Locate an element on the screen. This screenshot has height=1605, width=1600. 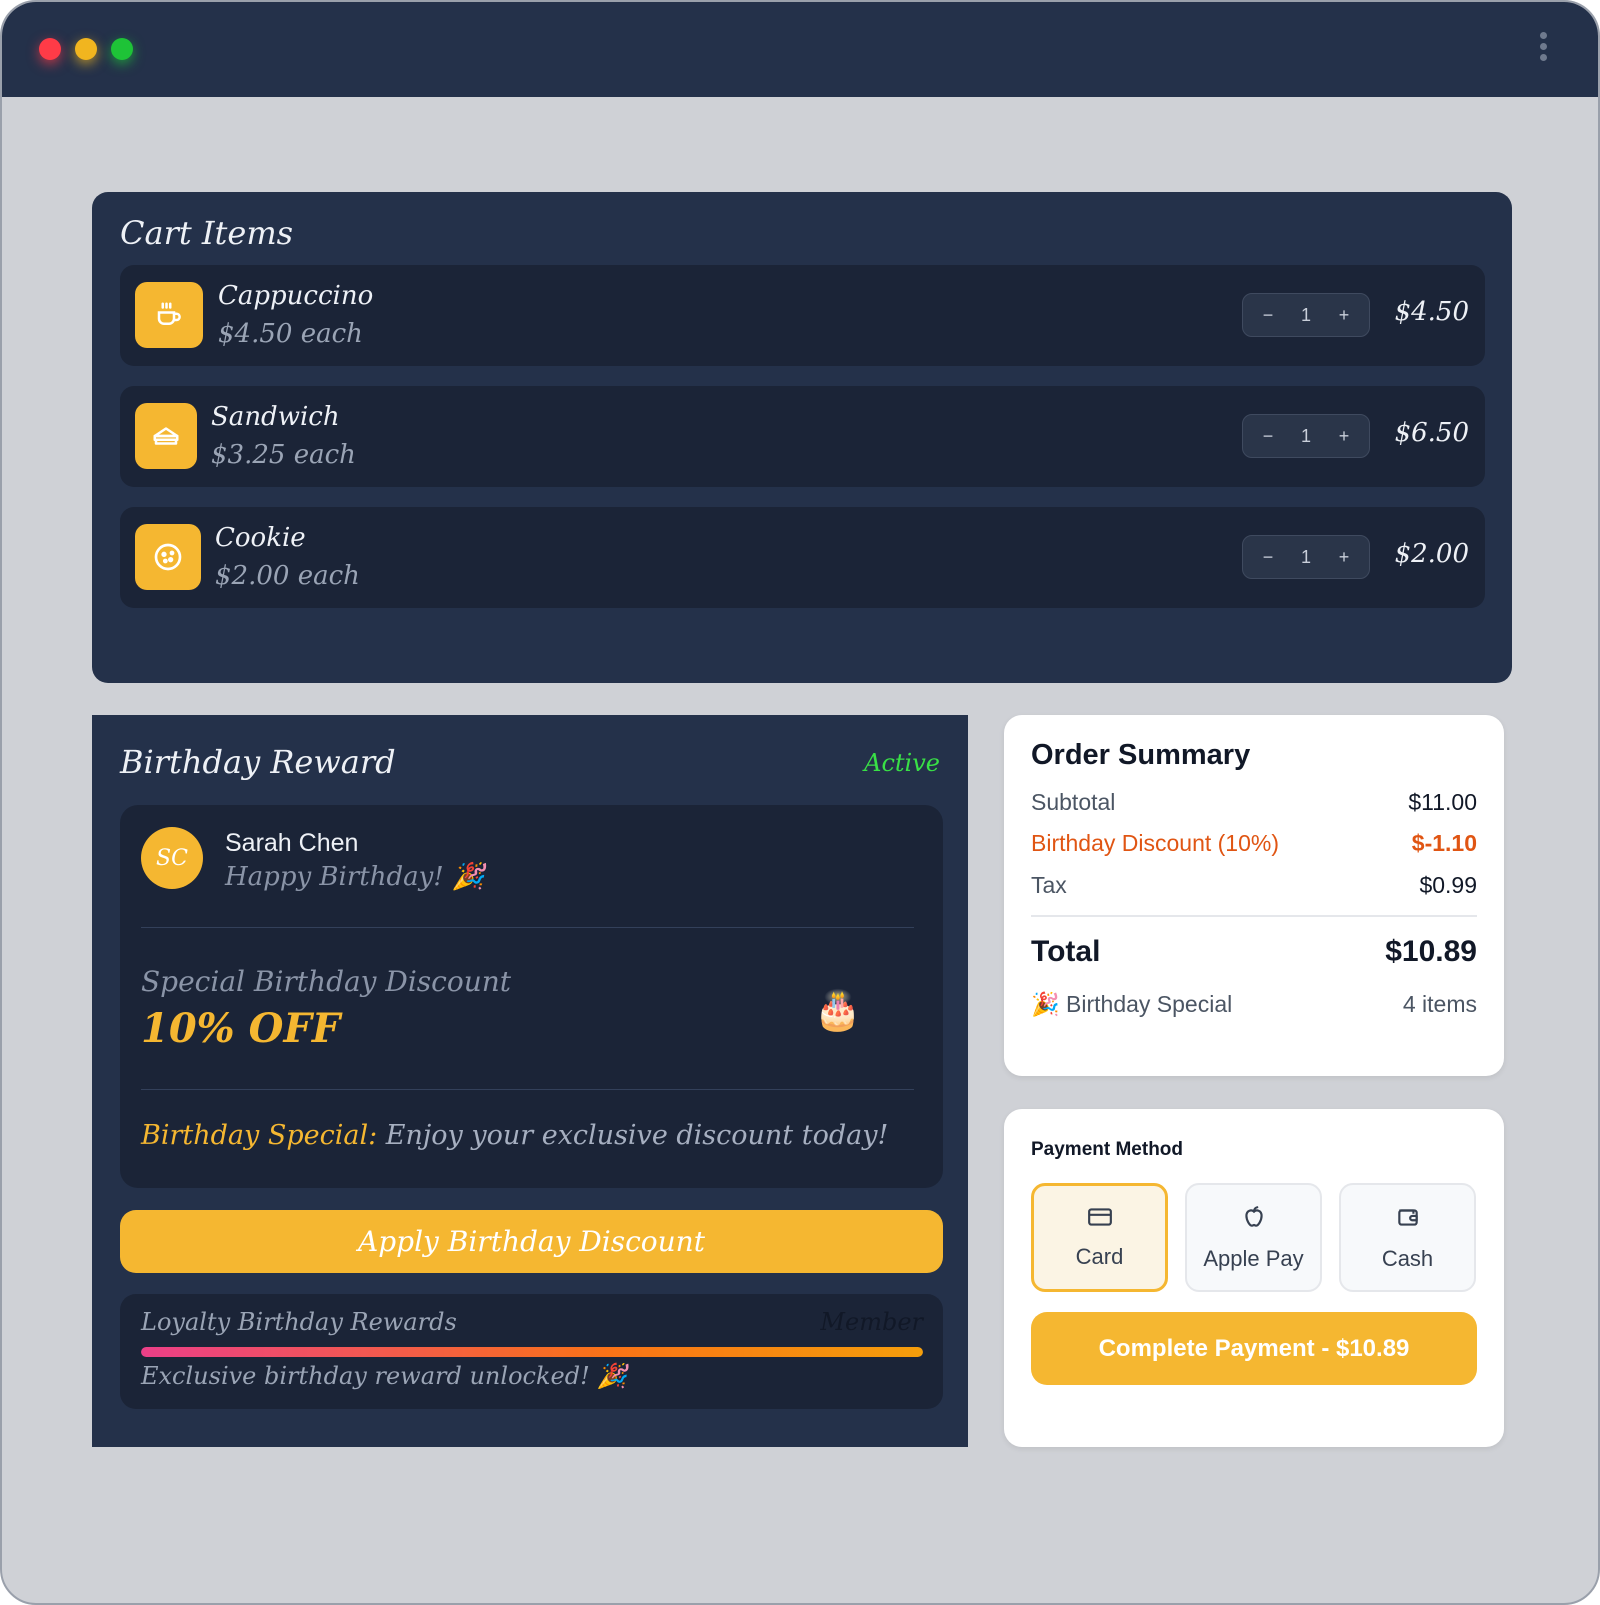
payment-method-title: Payment Method is located at coordinates (1107, 1149).